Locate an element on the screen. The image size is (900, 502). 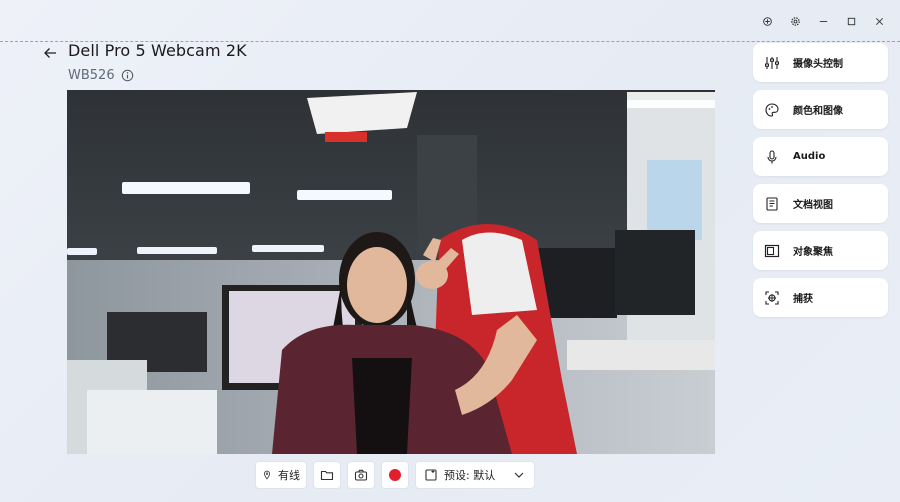
record-button is located at coordinates (395, 475).